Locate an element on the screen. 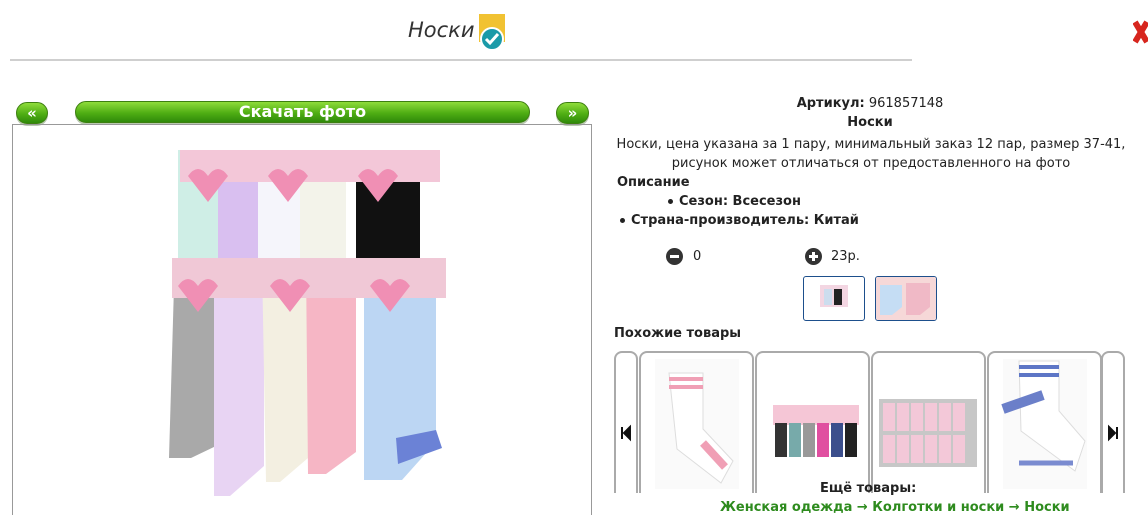  download-photo-button: Скачать фото is located at coordinates (302, 112).